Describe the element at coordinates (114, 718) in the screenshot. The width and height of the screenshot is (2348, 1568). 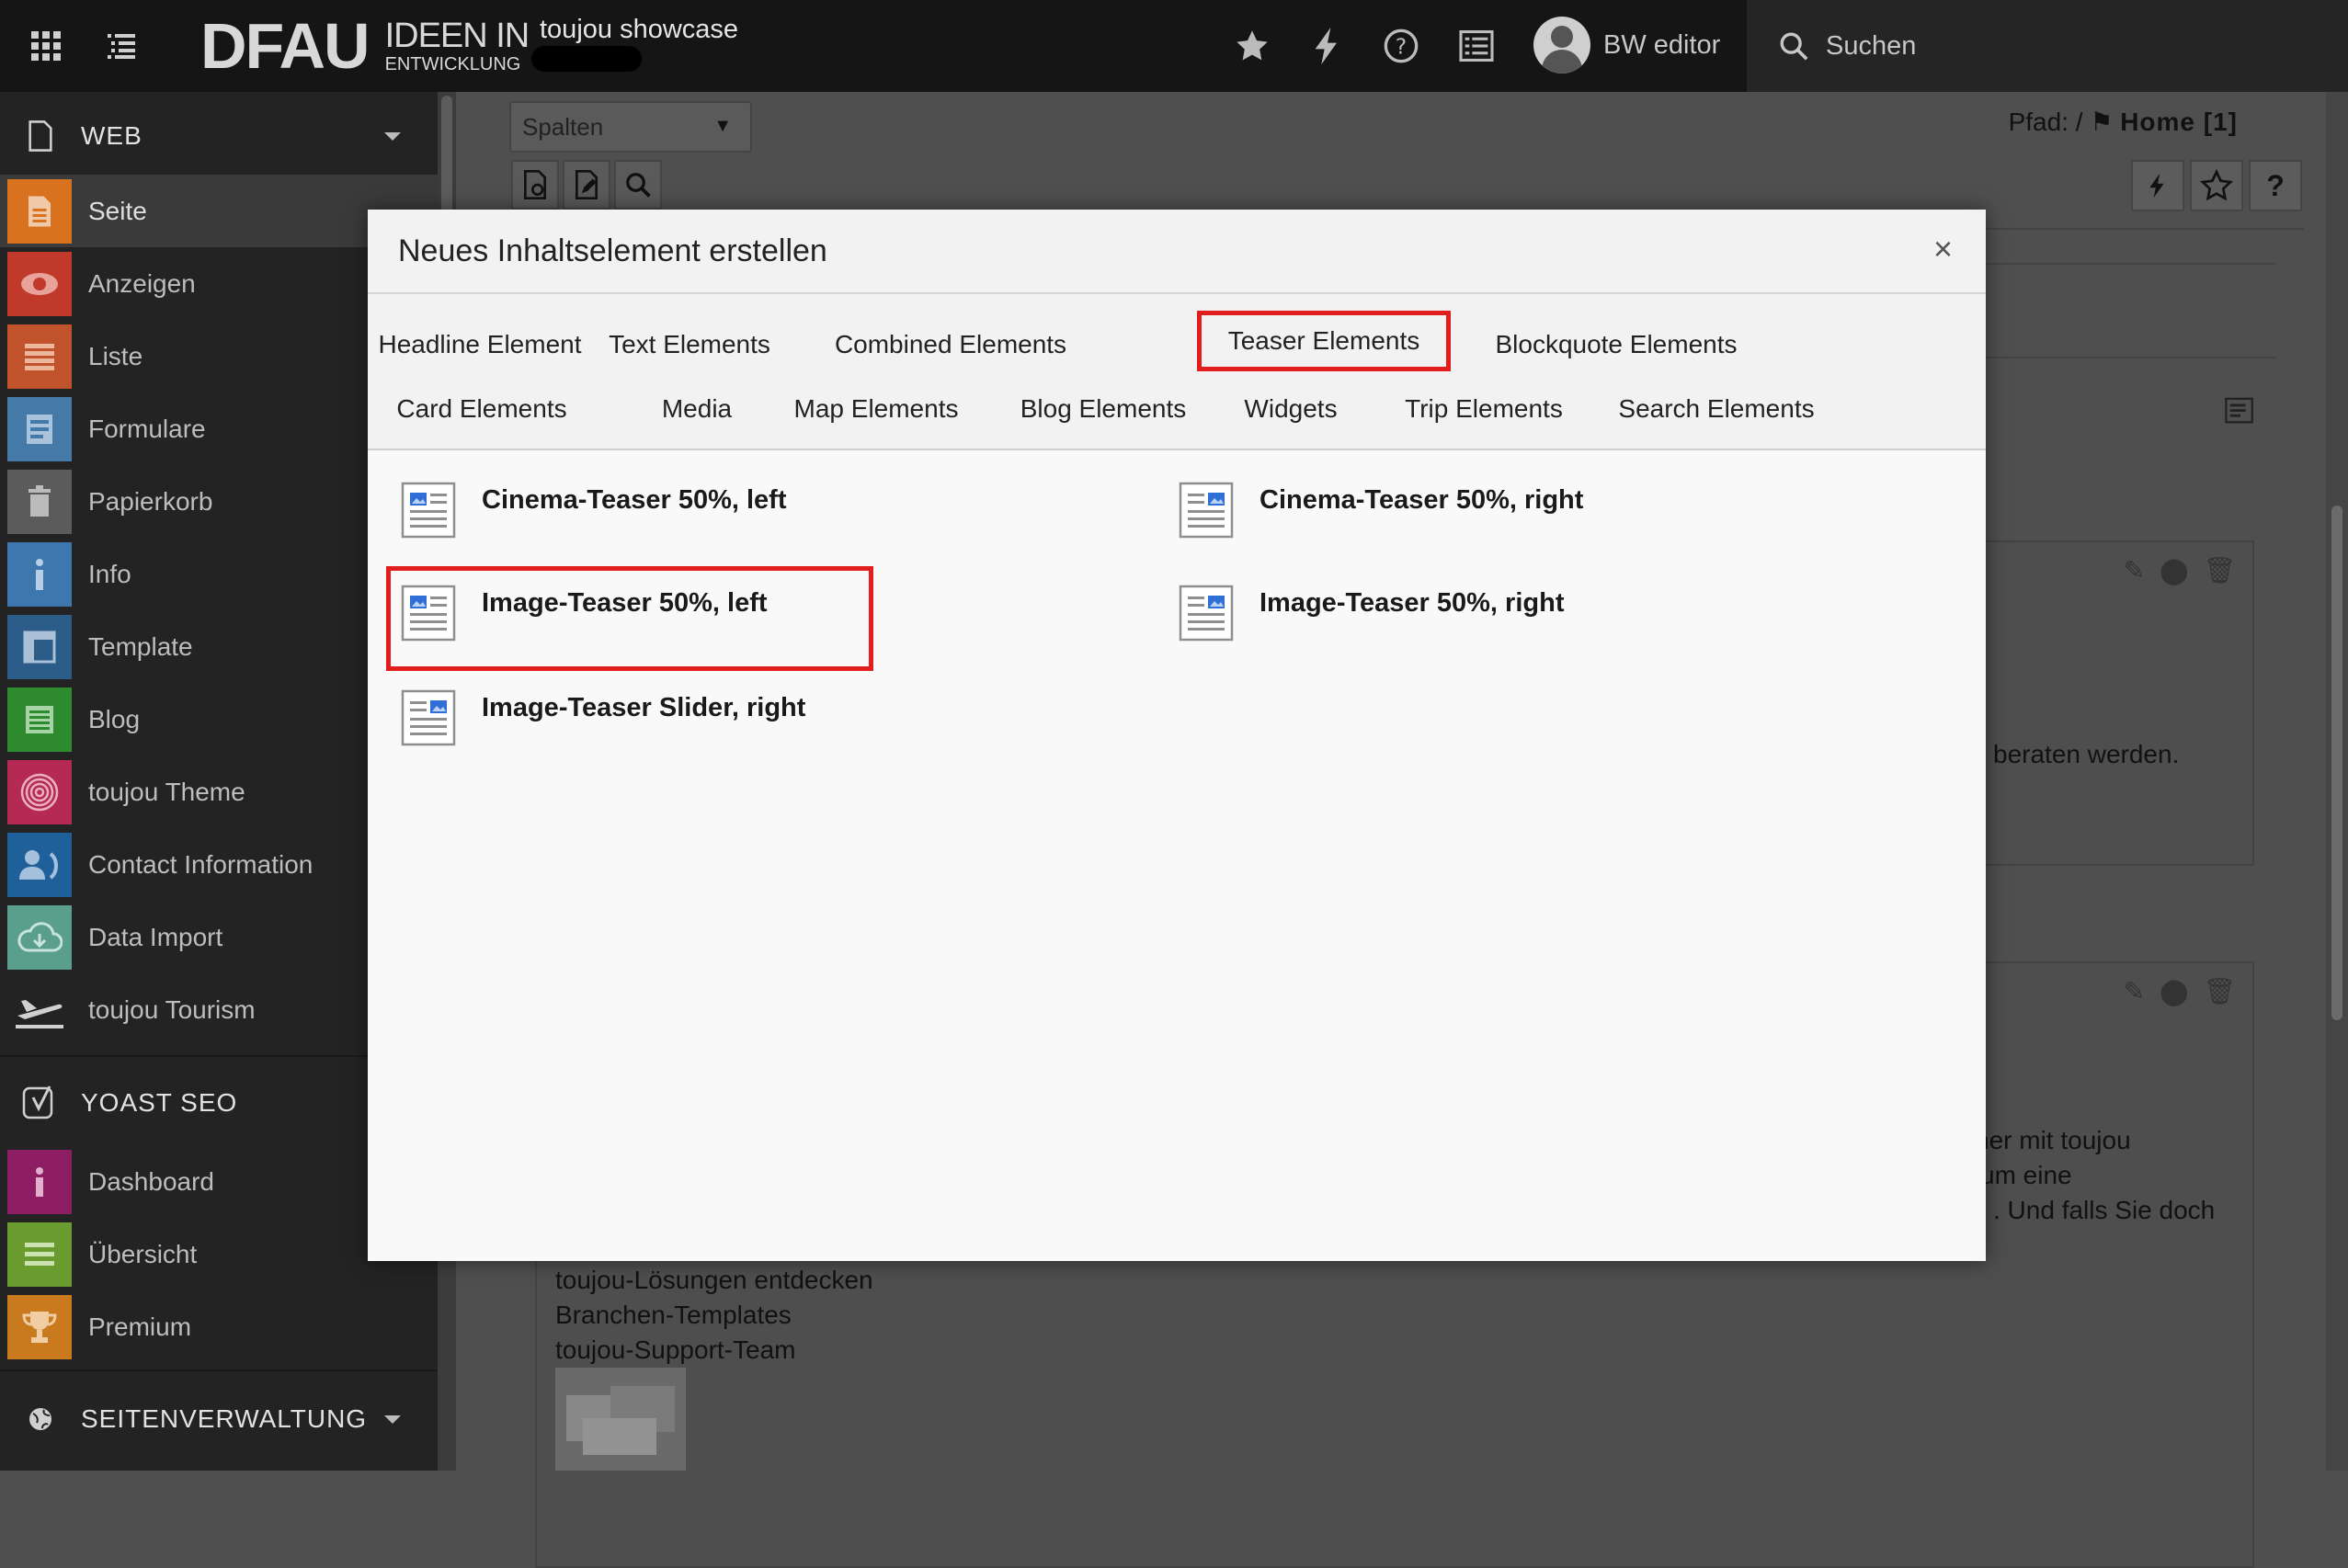
I see `sidebar-item-label: Blog` at that location.